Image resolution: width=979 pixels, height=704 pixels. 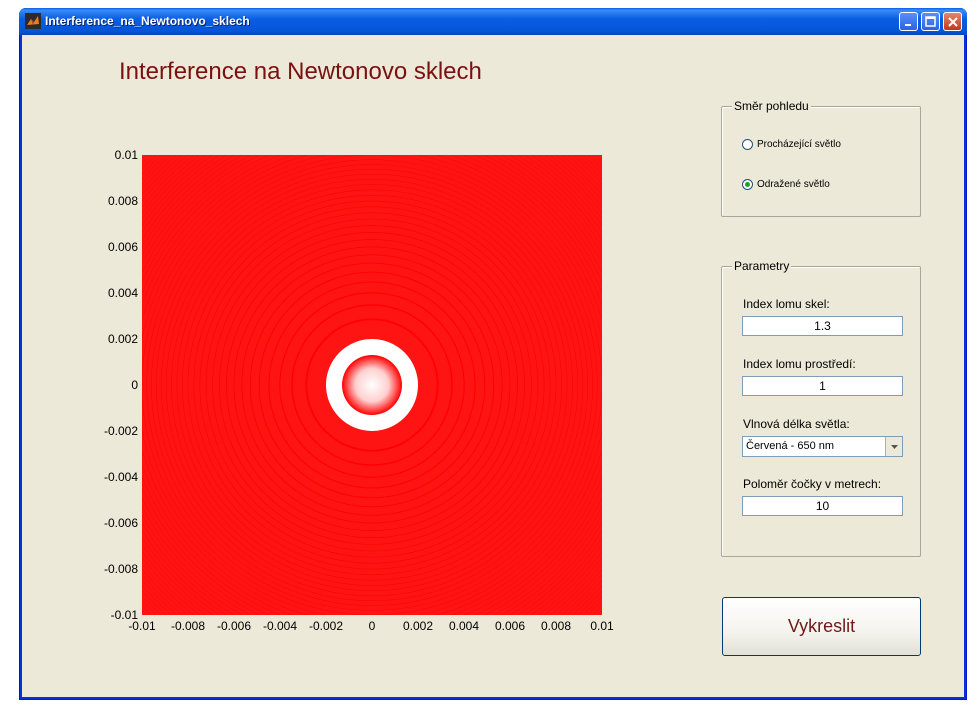 What do you see at coordinates (893, 446) in the screenshot?
I see `chevron-down-icon` at bounding box center [893, 446].